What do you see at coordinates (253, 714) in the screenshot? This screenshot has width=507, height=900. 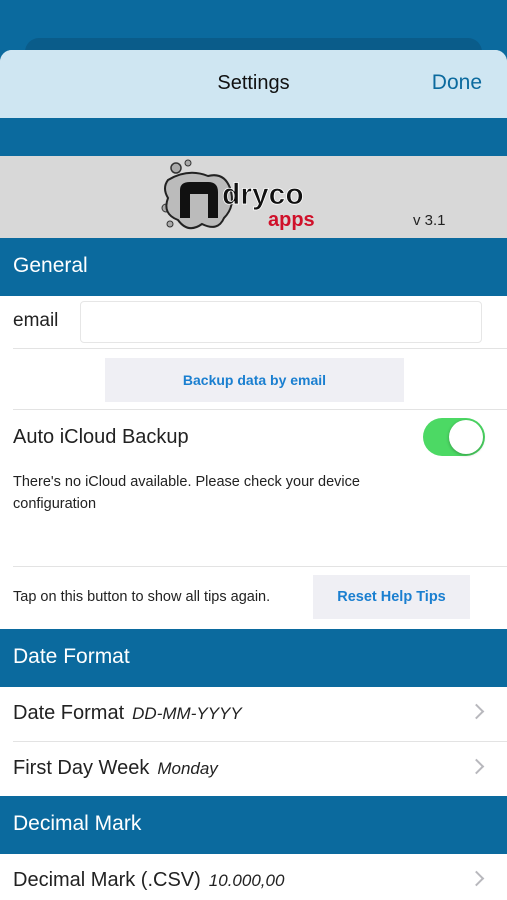 I see `date-format-row: Date Format DD-MM-YYYY` at bounding box center [253, 714].